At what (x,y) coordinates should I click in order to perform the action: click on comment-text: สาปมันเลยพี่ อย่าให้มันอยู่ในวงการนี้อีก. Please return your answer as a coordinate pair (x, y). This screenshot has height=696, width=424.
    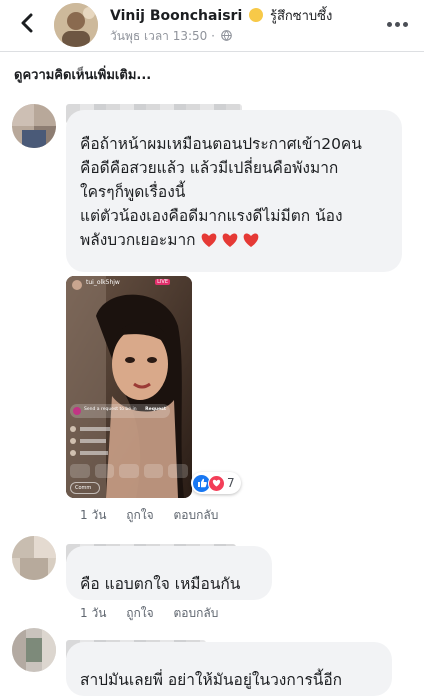
    Looking at the image, I should click on (211, 680).